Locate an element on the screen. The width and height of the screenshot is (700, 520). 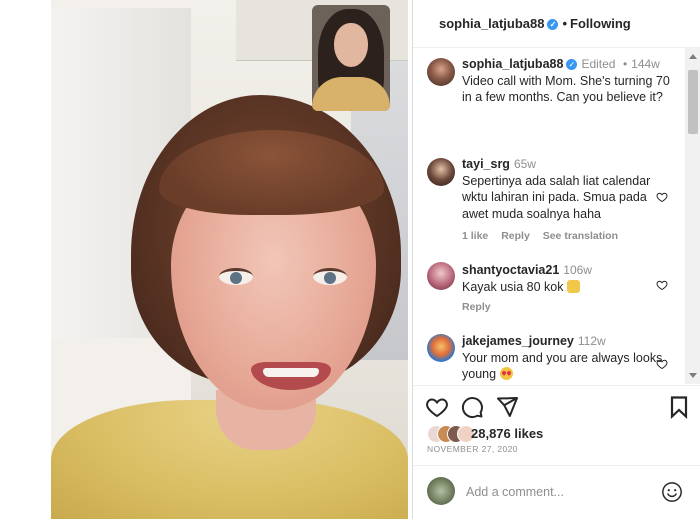
left-eye is located at coordinates (236, 276).